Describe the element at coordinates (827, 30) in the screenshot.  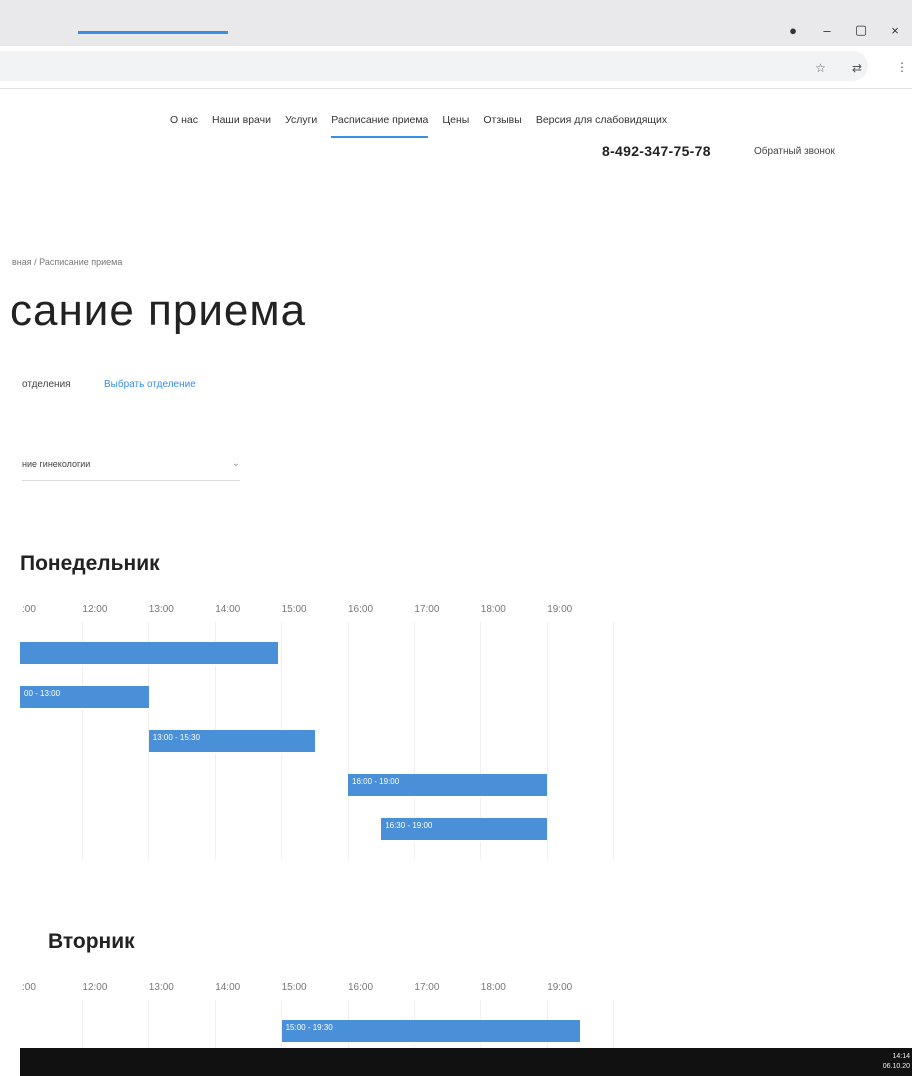
I see `minimize-icon: –` at that location.